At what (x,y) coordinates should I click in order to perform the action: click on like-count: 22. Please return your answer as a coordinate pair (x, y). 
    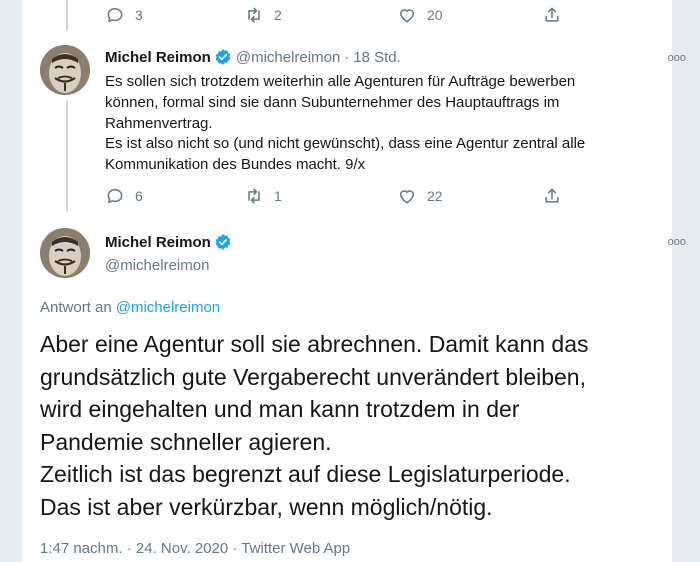
    Looking at the image, I should click on (435, 196).